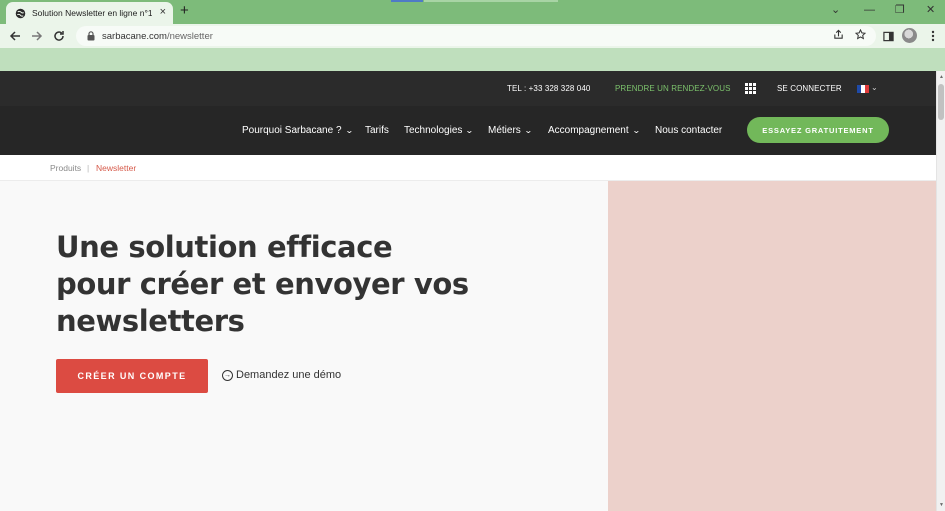 The height and width of the screenshot is (511, 945). What do you see at coordinates (940, 291) in the screenshot?
I see `page-scrollbar: ▲ ▼` at bounding box center [940, 291].